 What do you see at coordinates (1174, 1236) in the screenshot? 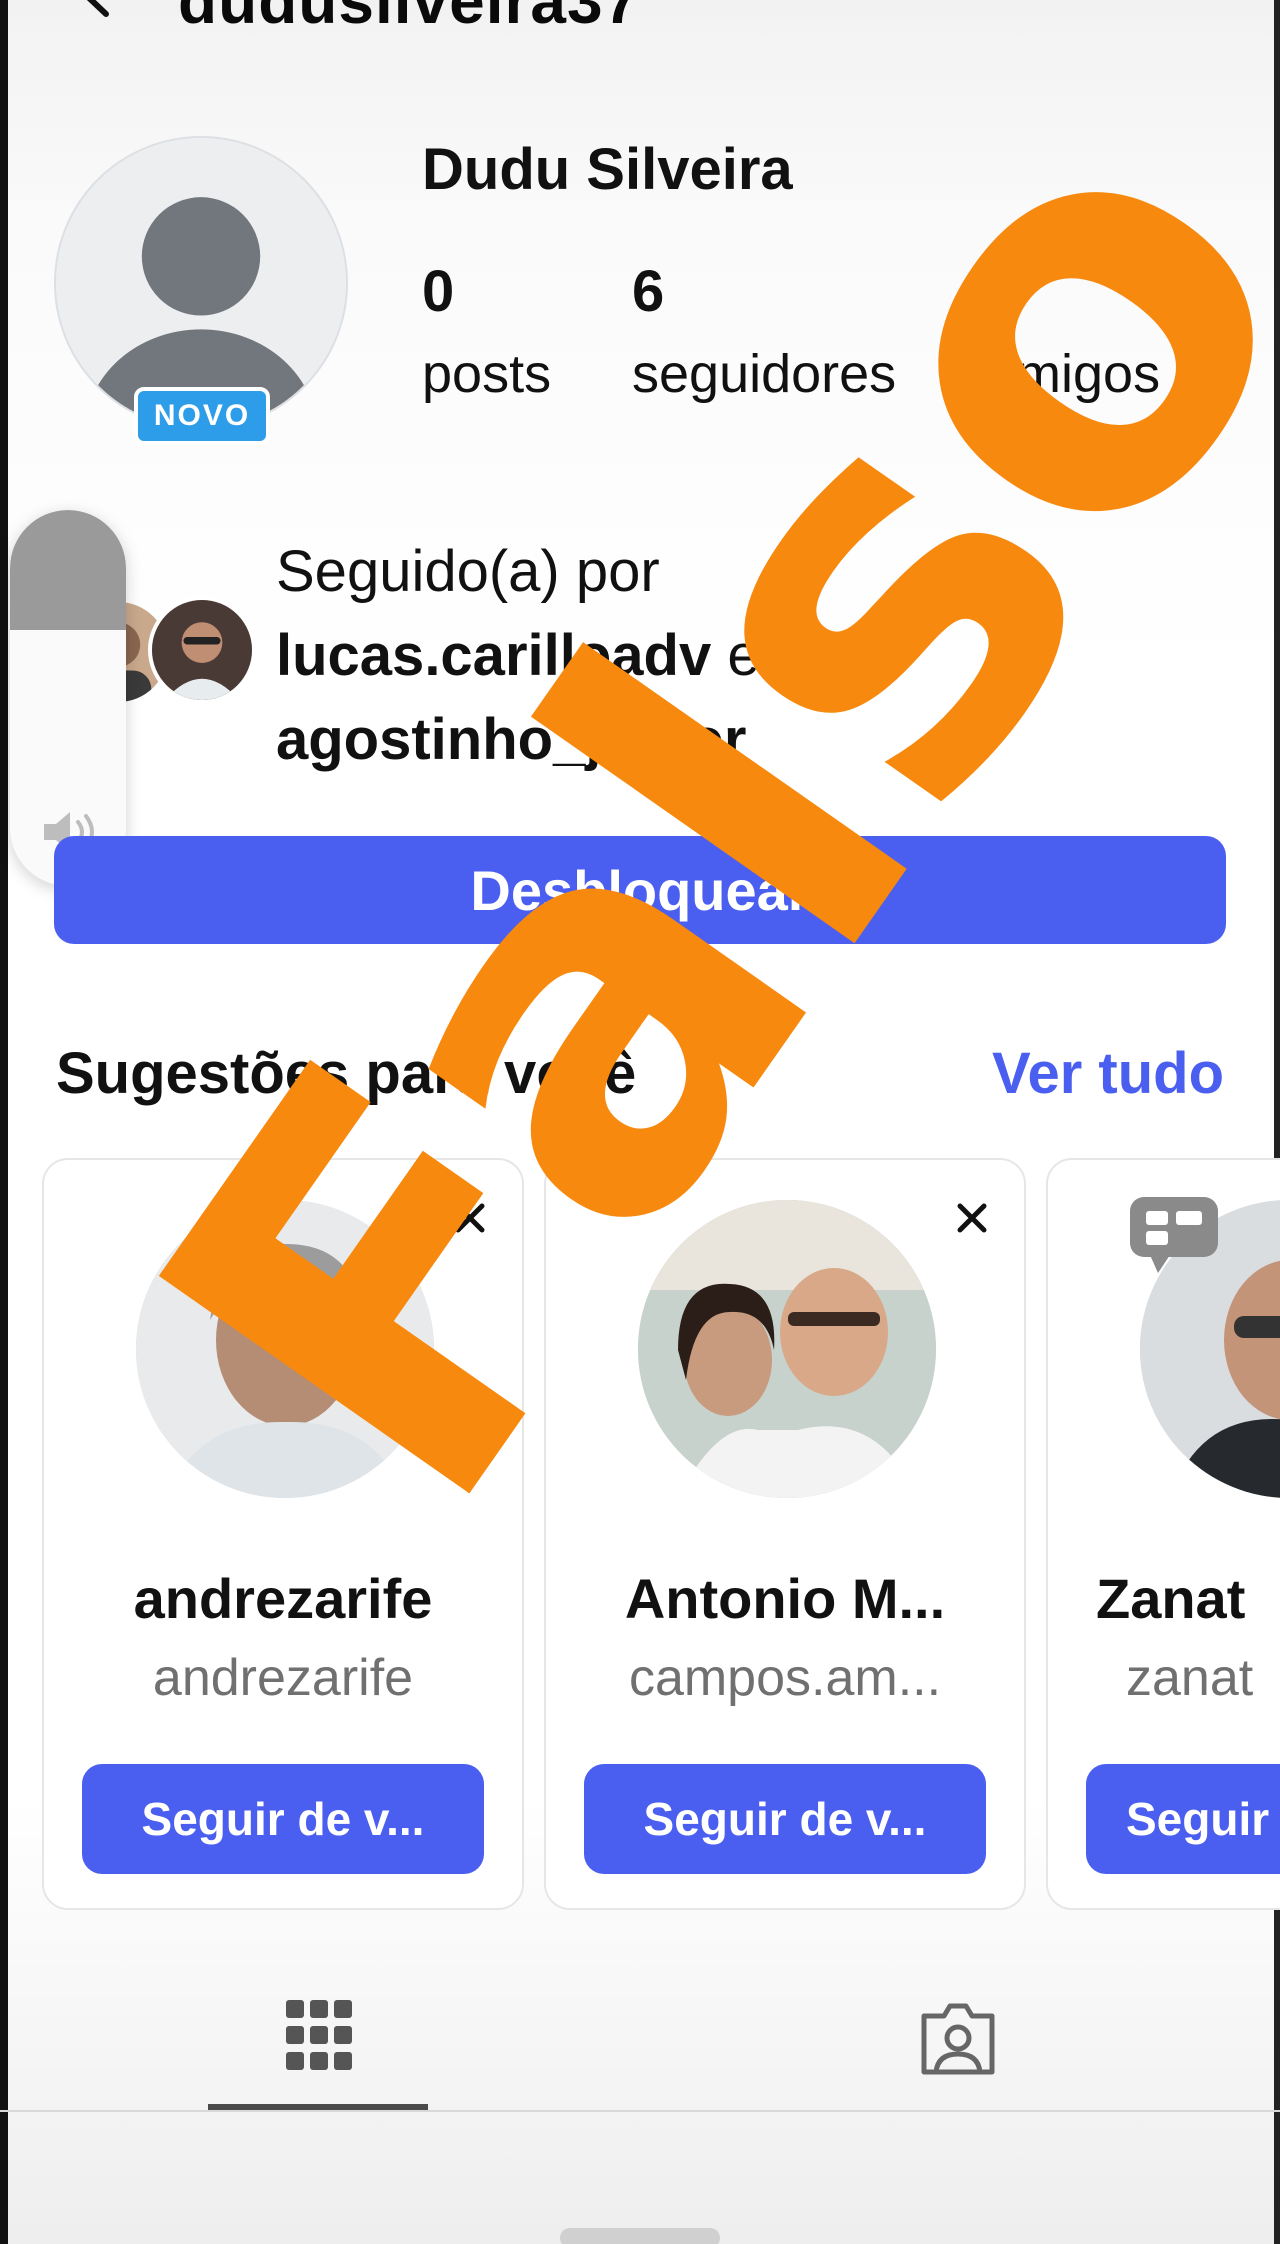
I see `chat-bubble-icon` at bounding box center [1174, 1236].